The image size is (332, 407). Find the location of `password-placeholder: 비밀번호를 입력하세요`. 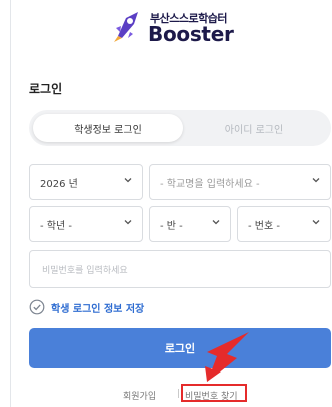

password-placeholder: 비밀번호를 입력하세요 is located at coordinates (85, 270).